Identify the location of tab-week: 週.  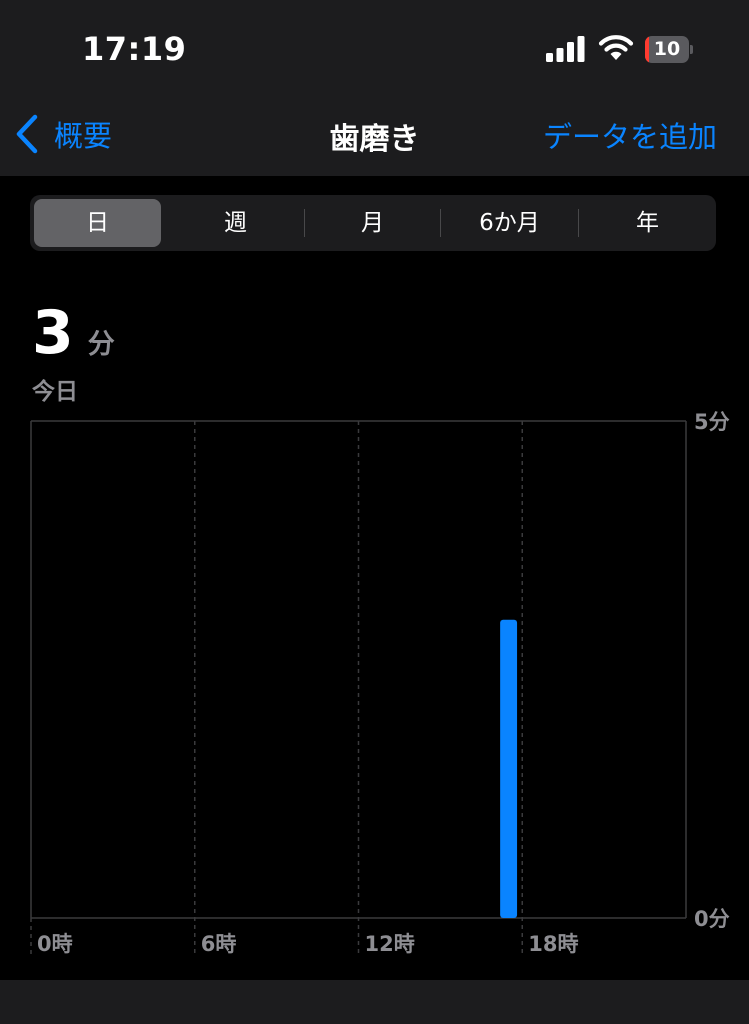
(235, 223).